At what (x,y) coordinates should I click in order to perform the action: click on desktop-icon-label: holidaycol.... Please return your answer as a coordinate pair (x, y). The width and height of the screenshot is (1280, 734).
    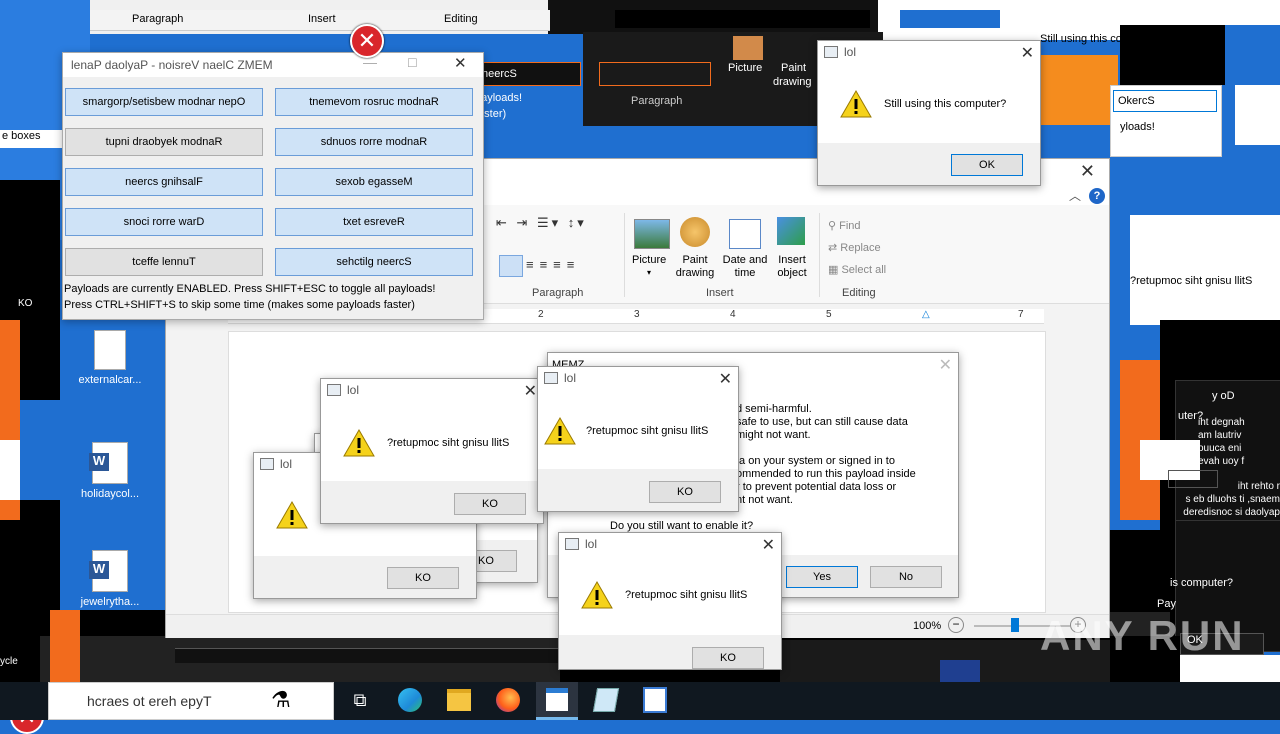
    Looking at the image, I should click on (110, 494).